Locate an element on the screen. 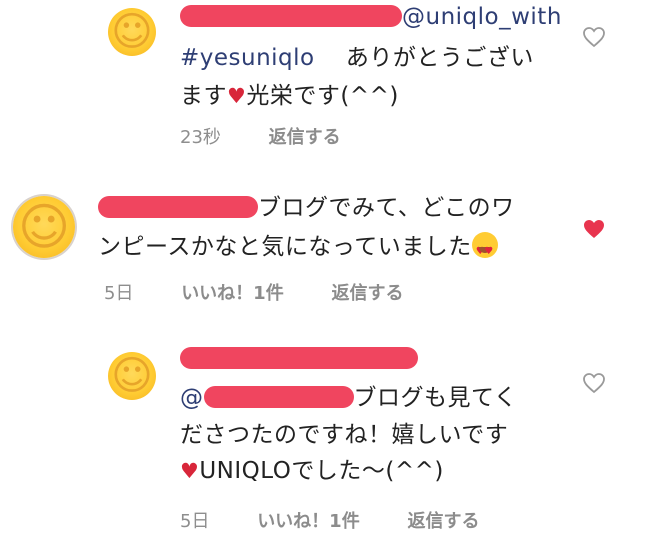  mention-link: @uniqlo_with is located at coordinates (482, 17).